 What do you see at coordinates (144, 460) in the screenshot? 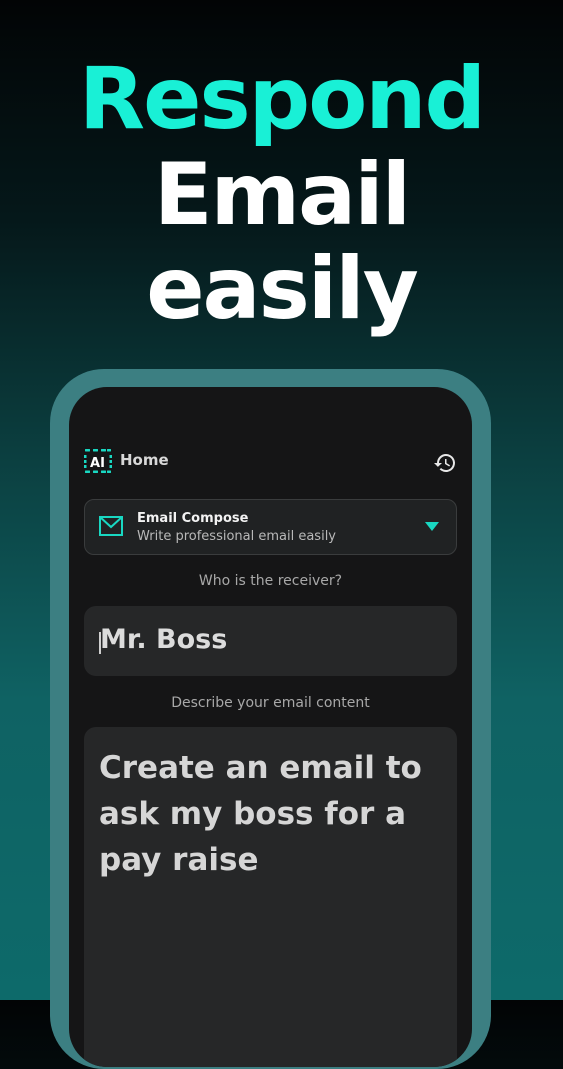
I see `page-title: Home` at bounding box center [144, 460].